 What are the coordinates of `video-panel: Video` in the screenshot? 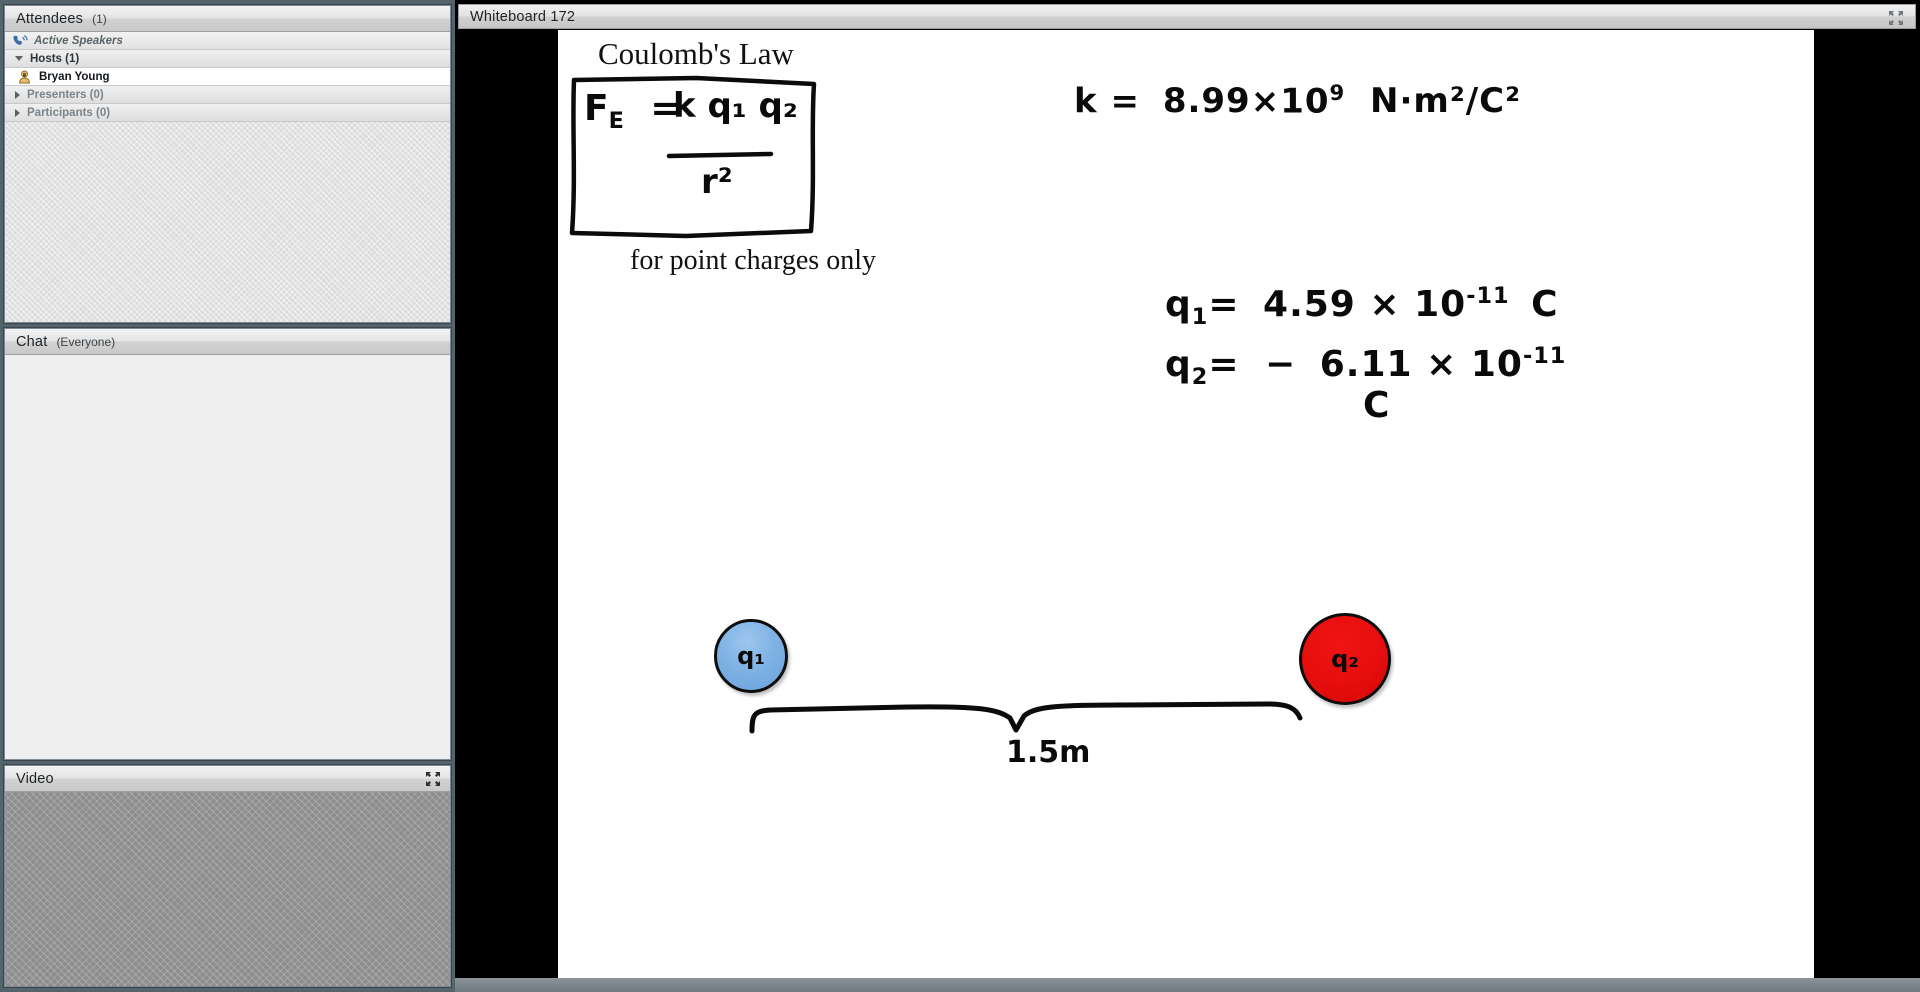 It's located at (227, 876).